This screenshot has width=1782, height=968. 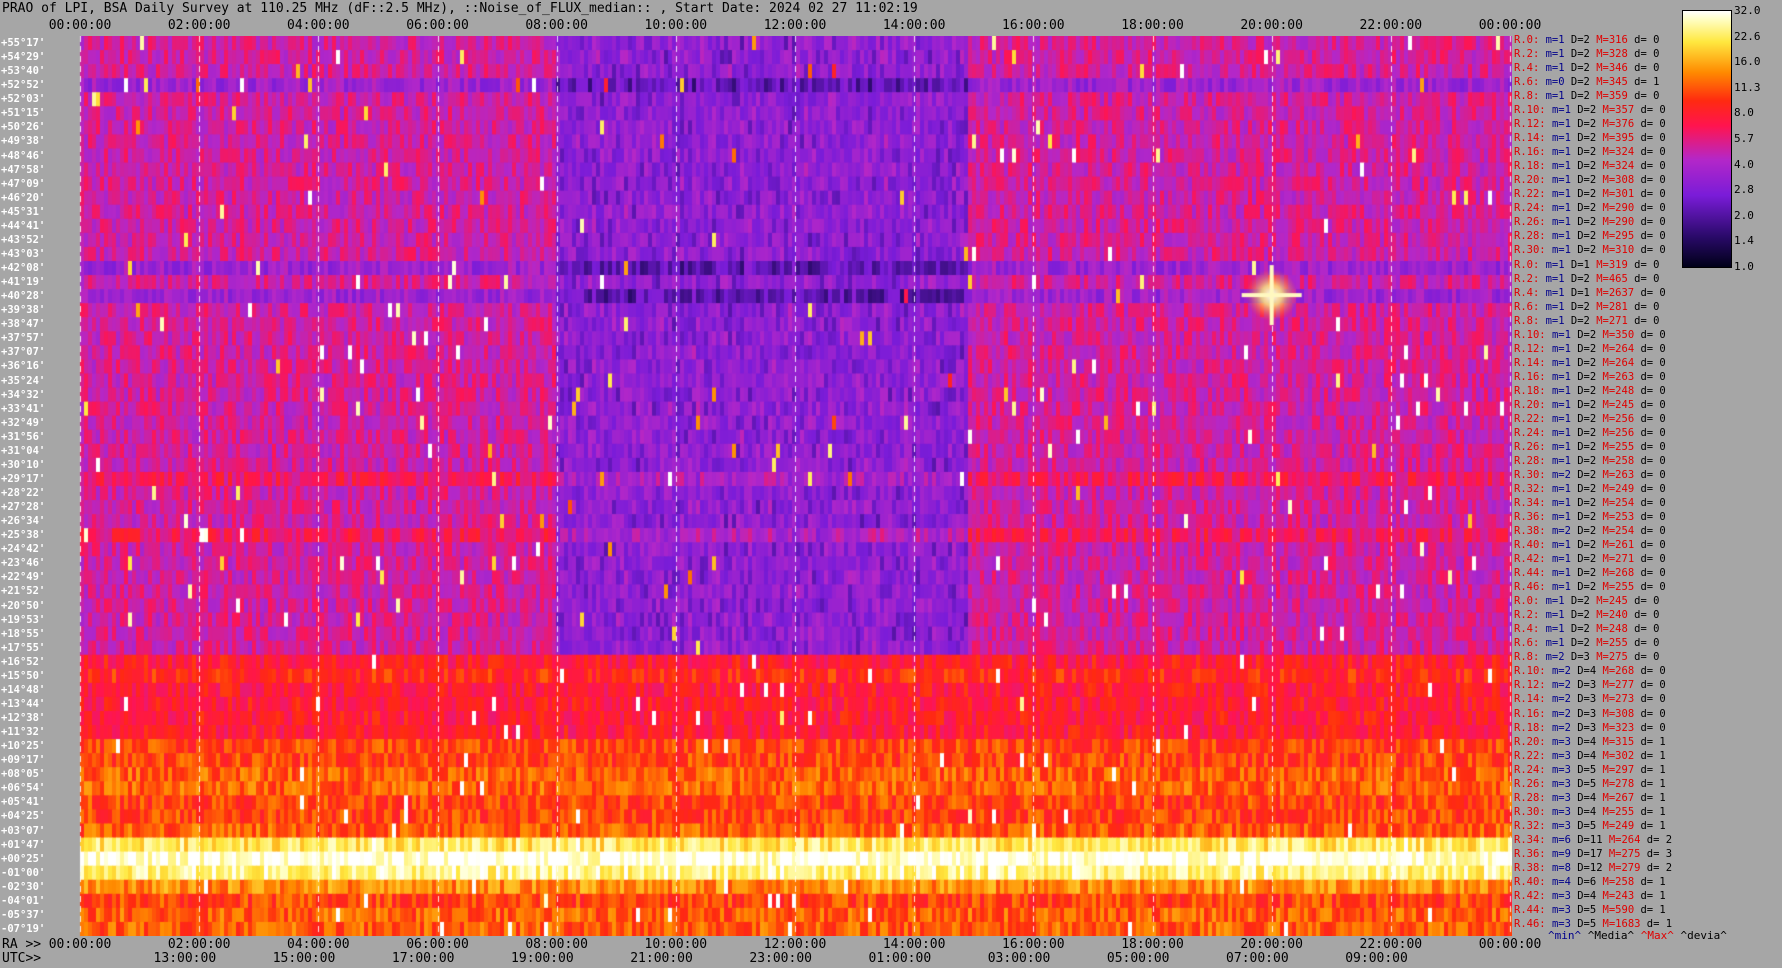 I want to click on row-stat: R.18: m=1 D=2 M=248 d= 0, so click(x=1590, y=390).